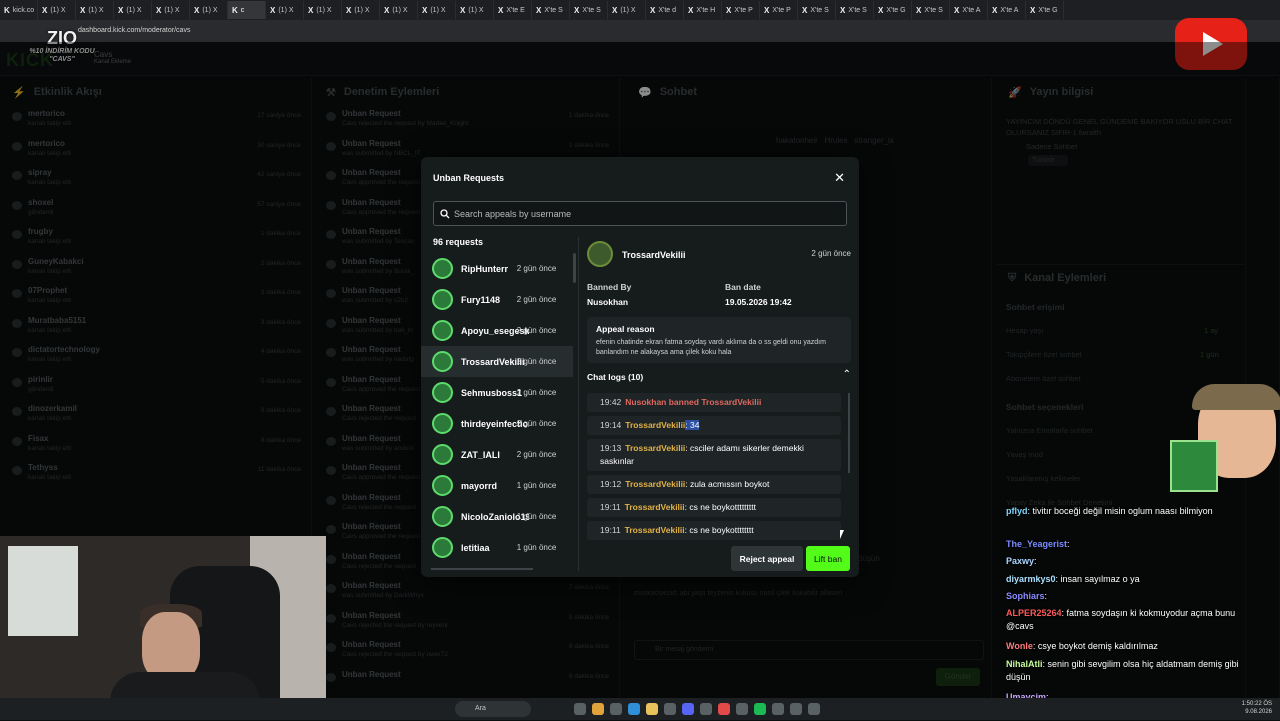 The height and width of the screenshot is (721, 1280). Describe the element at coordinates (644, 213) in the screenshot. I see `search-input` at that location.